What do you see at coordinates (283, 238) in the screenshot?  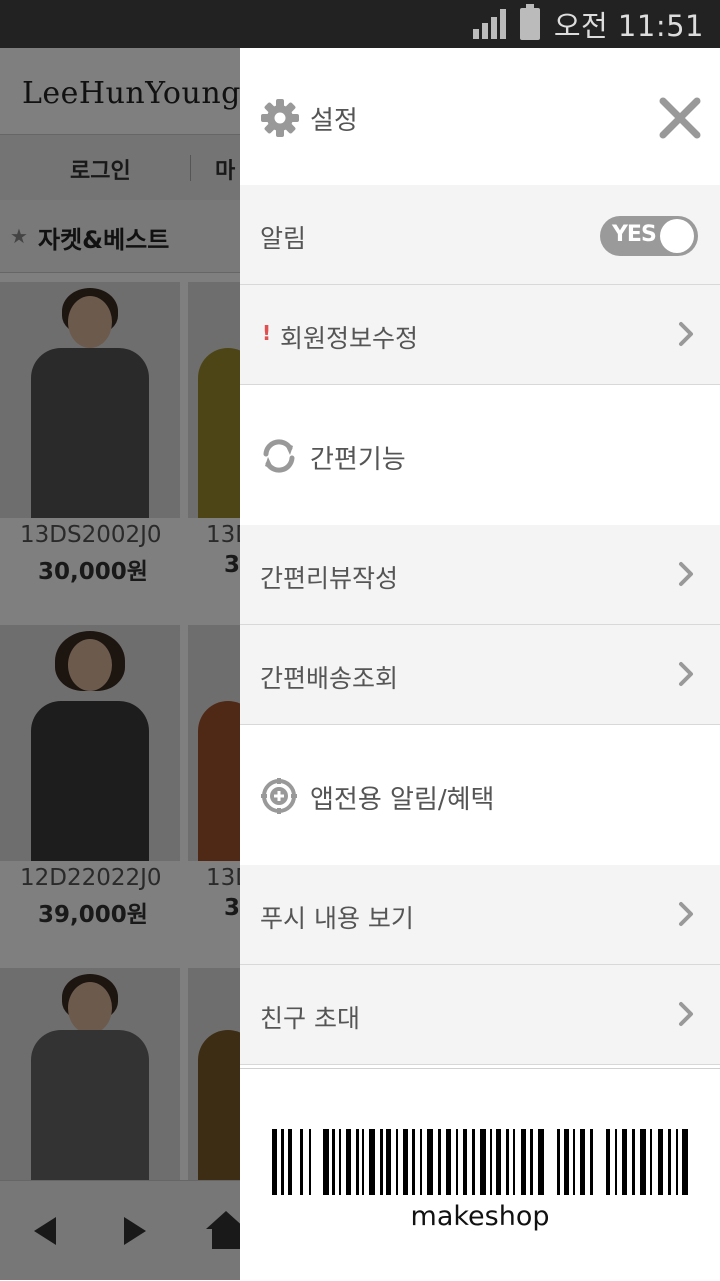 I see `alarm-label: 알림` at bounding box center [283, 238].